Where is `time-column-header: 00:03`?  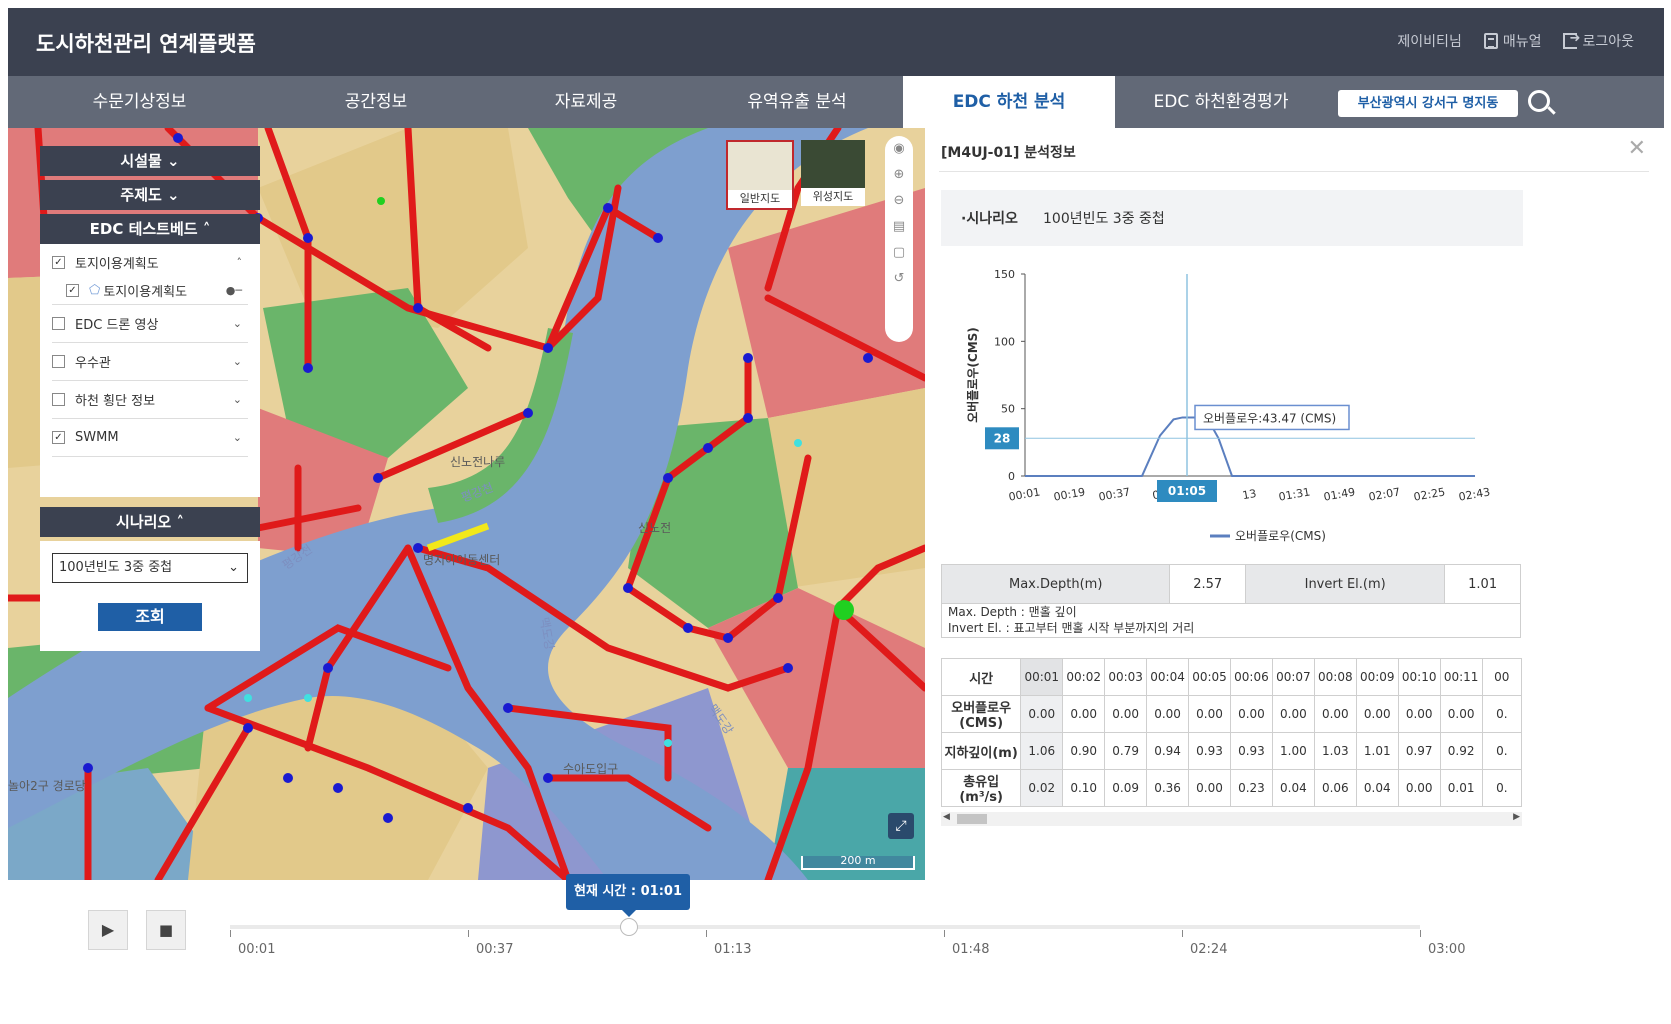
time-column-header: 00:03 is located at coordinates (1126, 677).